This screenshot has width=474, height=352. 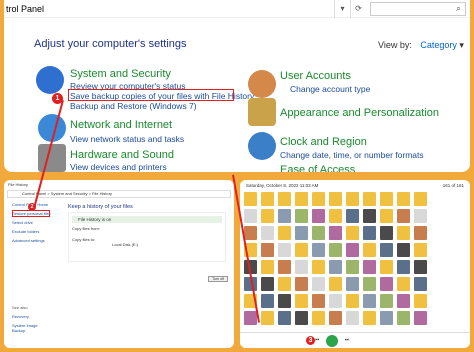 I want to click on sidebar-item-exclude: Exclude folders, so click(x=32, y=231).